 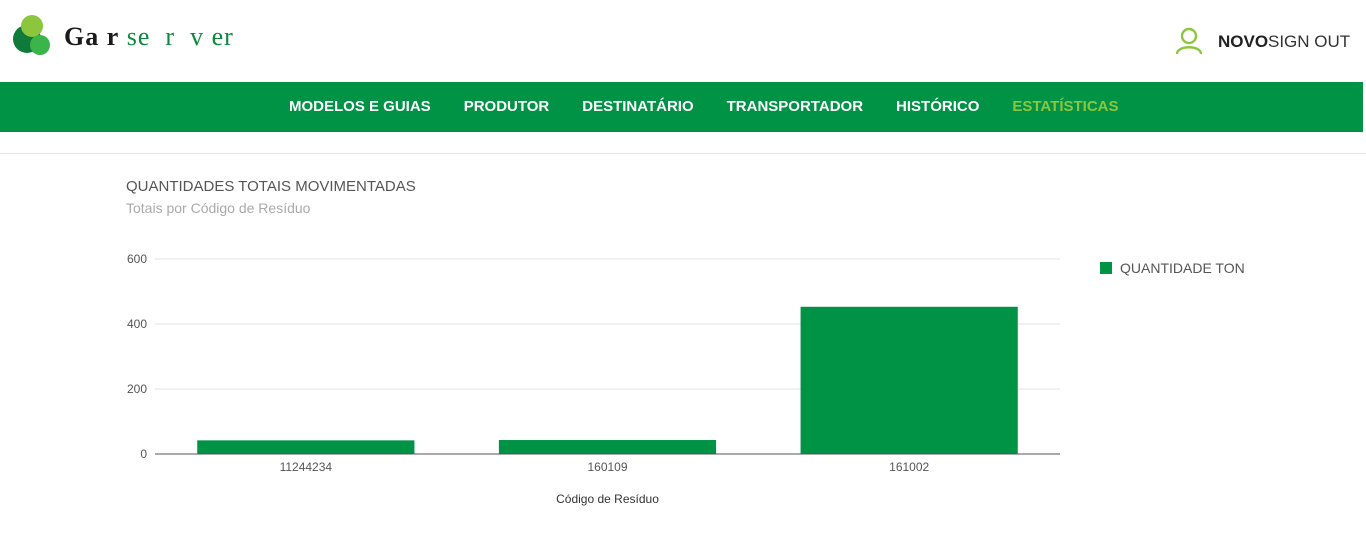 I want to click on x-tick-label: 161002, so click(x=909, y=467).